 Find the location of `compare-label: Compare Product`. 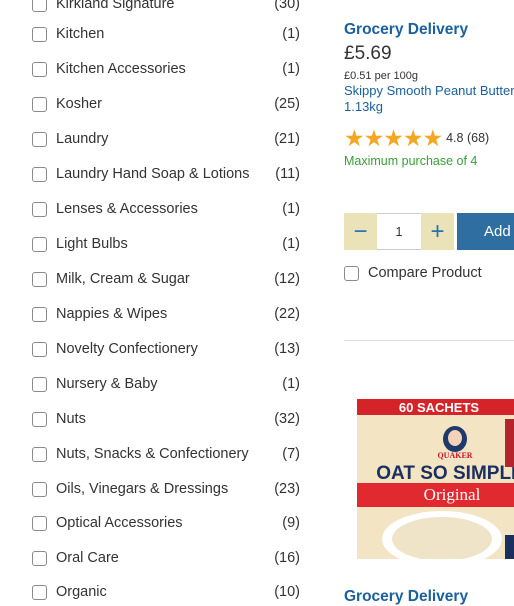

compare-label: Compare Product is located at coordinates (425, 273).